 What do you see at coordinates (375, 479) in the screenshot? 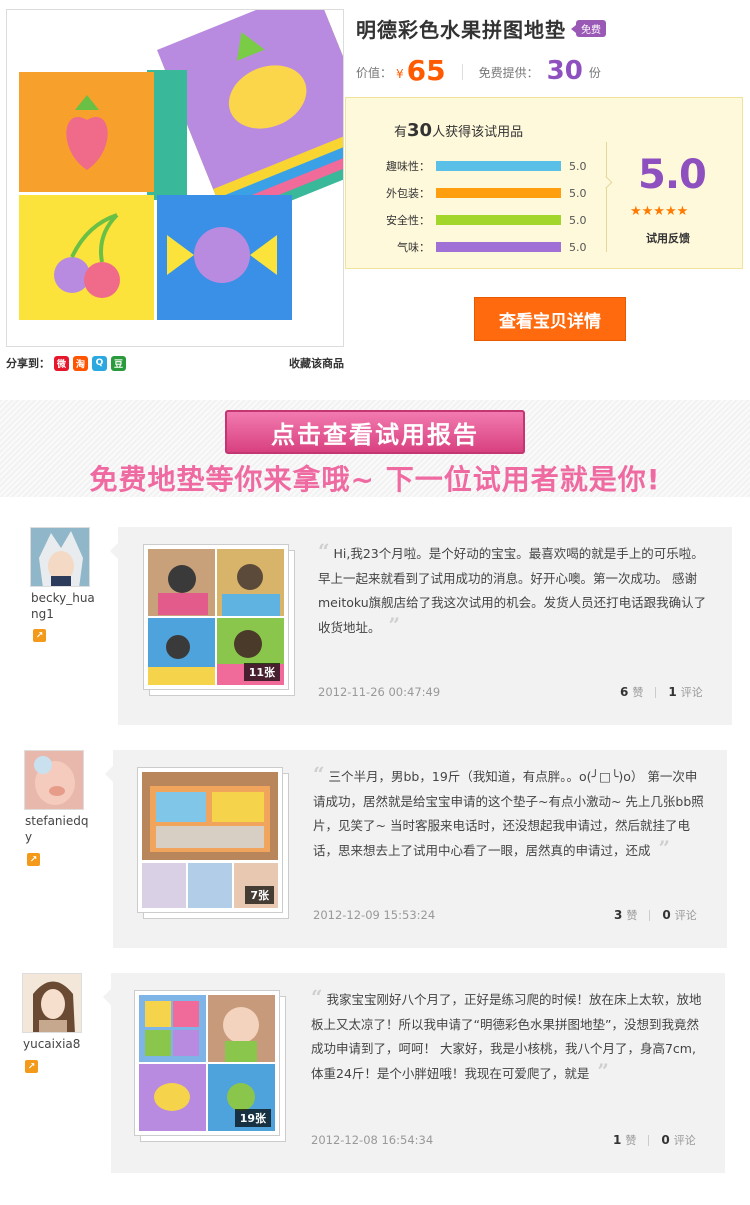
I see `banner-slogan: 免费地垫等你来拿哦~ 下一位试用者就是你!` at bounding box center [375, 479].